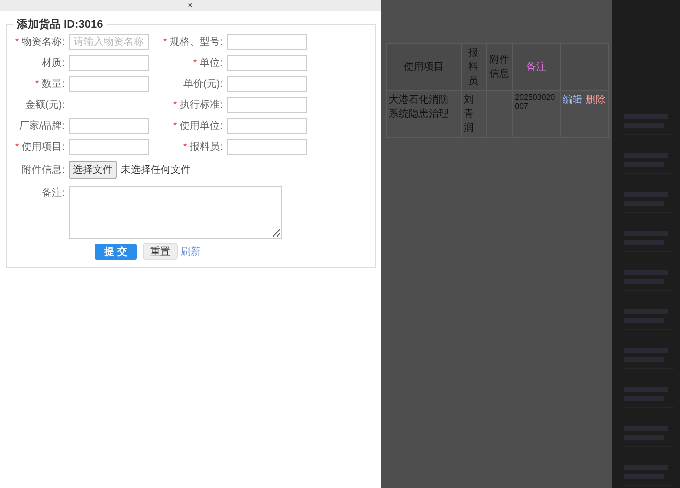  I want to click on field-label: * 单位:, so click(207, 63).